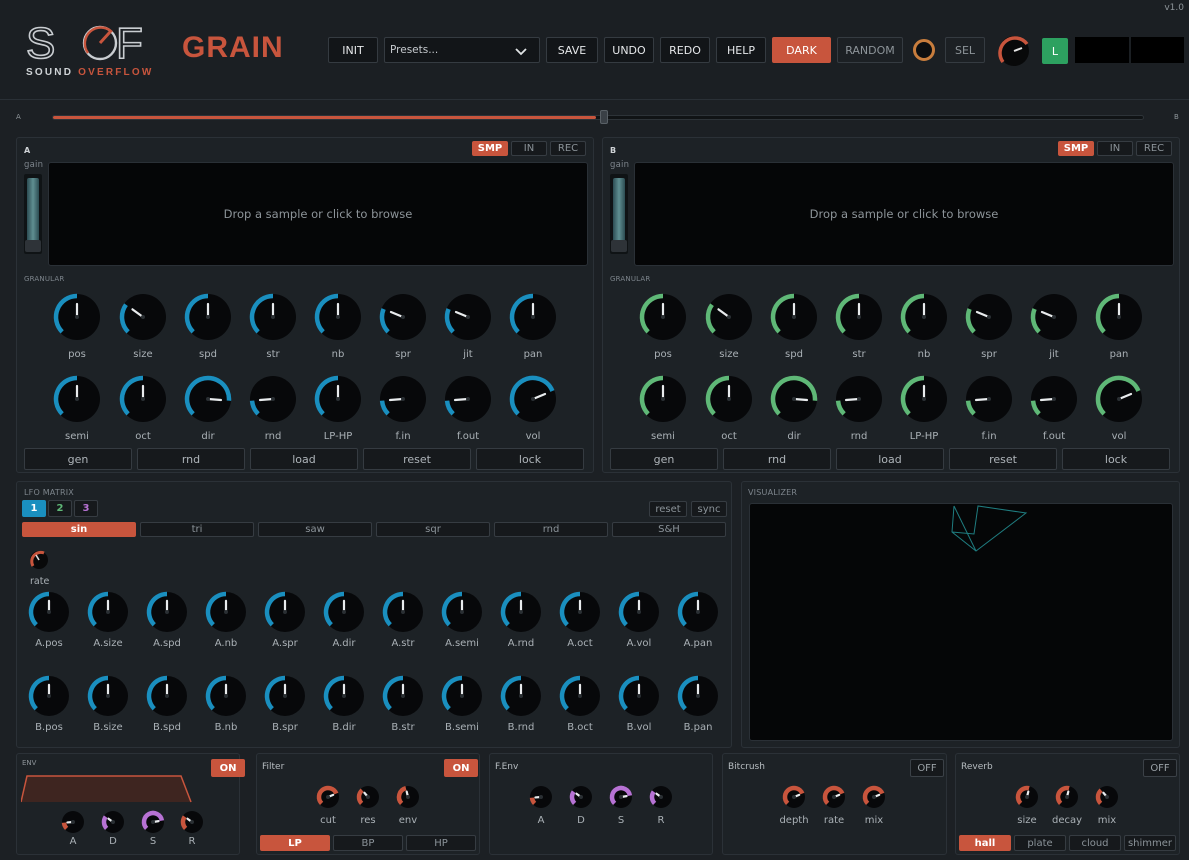 This screenshot has width=1189, height=860. Describe the element at coordinates (408, 797) in the screenshot. I see `filter-env-knob` at that location.